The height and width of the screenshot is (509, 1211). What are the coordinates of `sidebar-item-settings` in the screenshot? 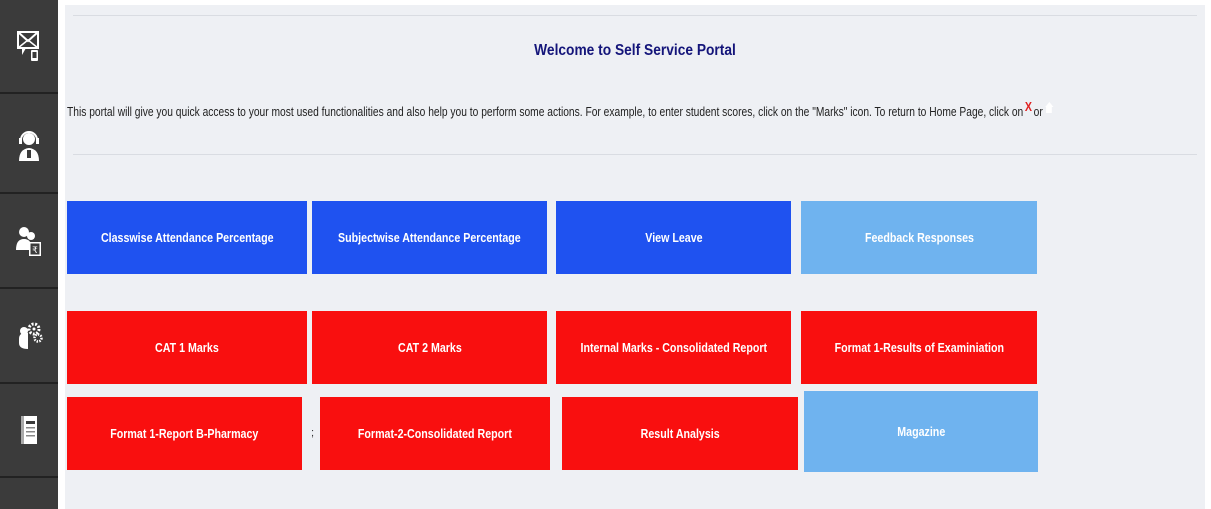 It's located at (29, 337).